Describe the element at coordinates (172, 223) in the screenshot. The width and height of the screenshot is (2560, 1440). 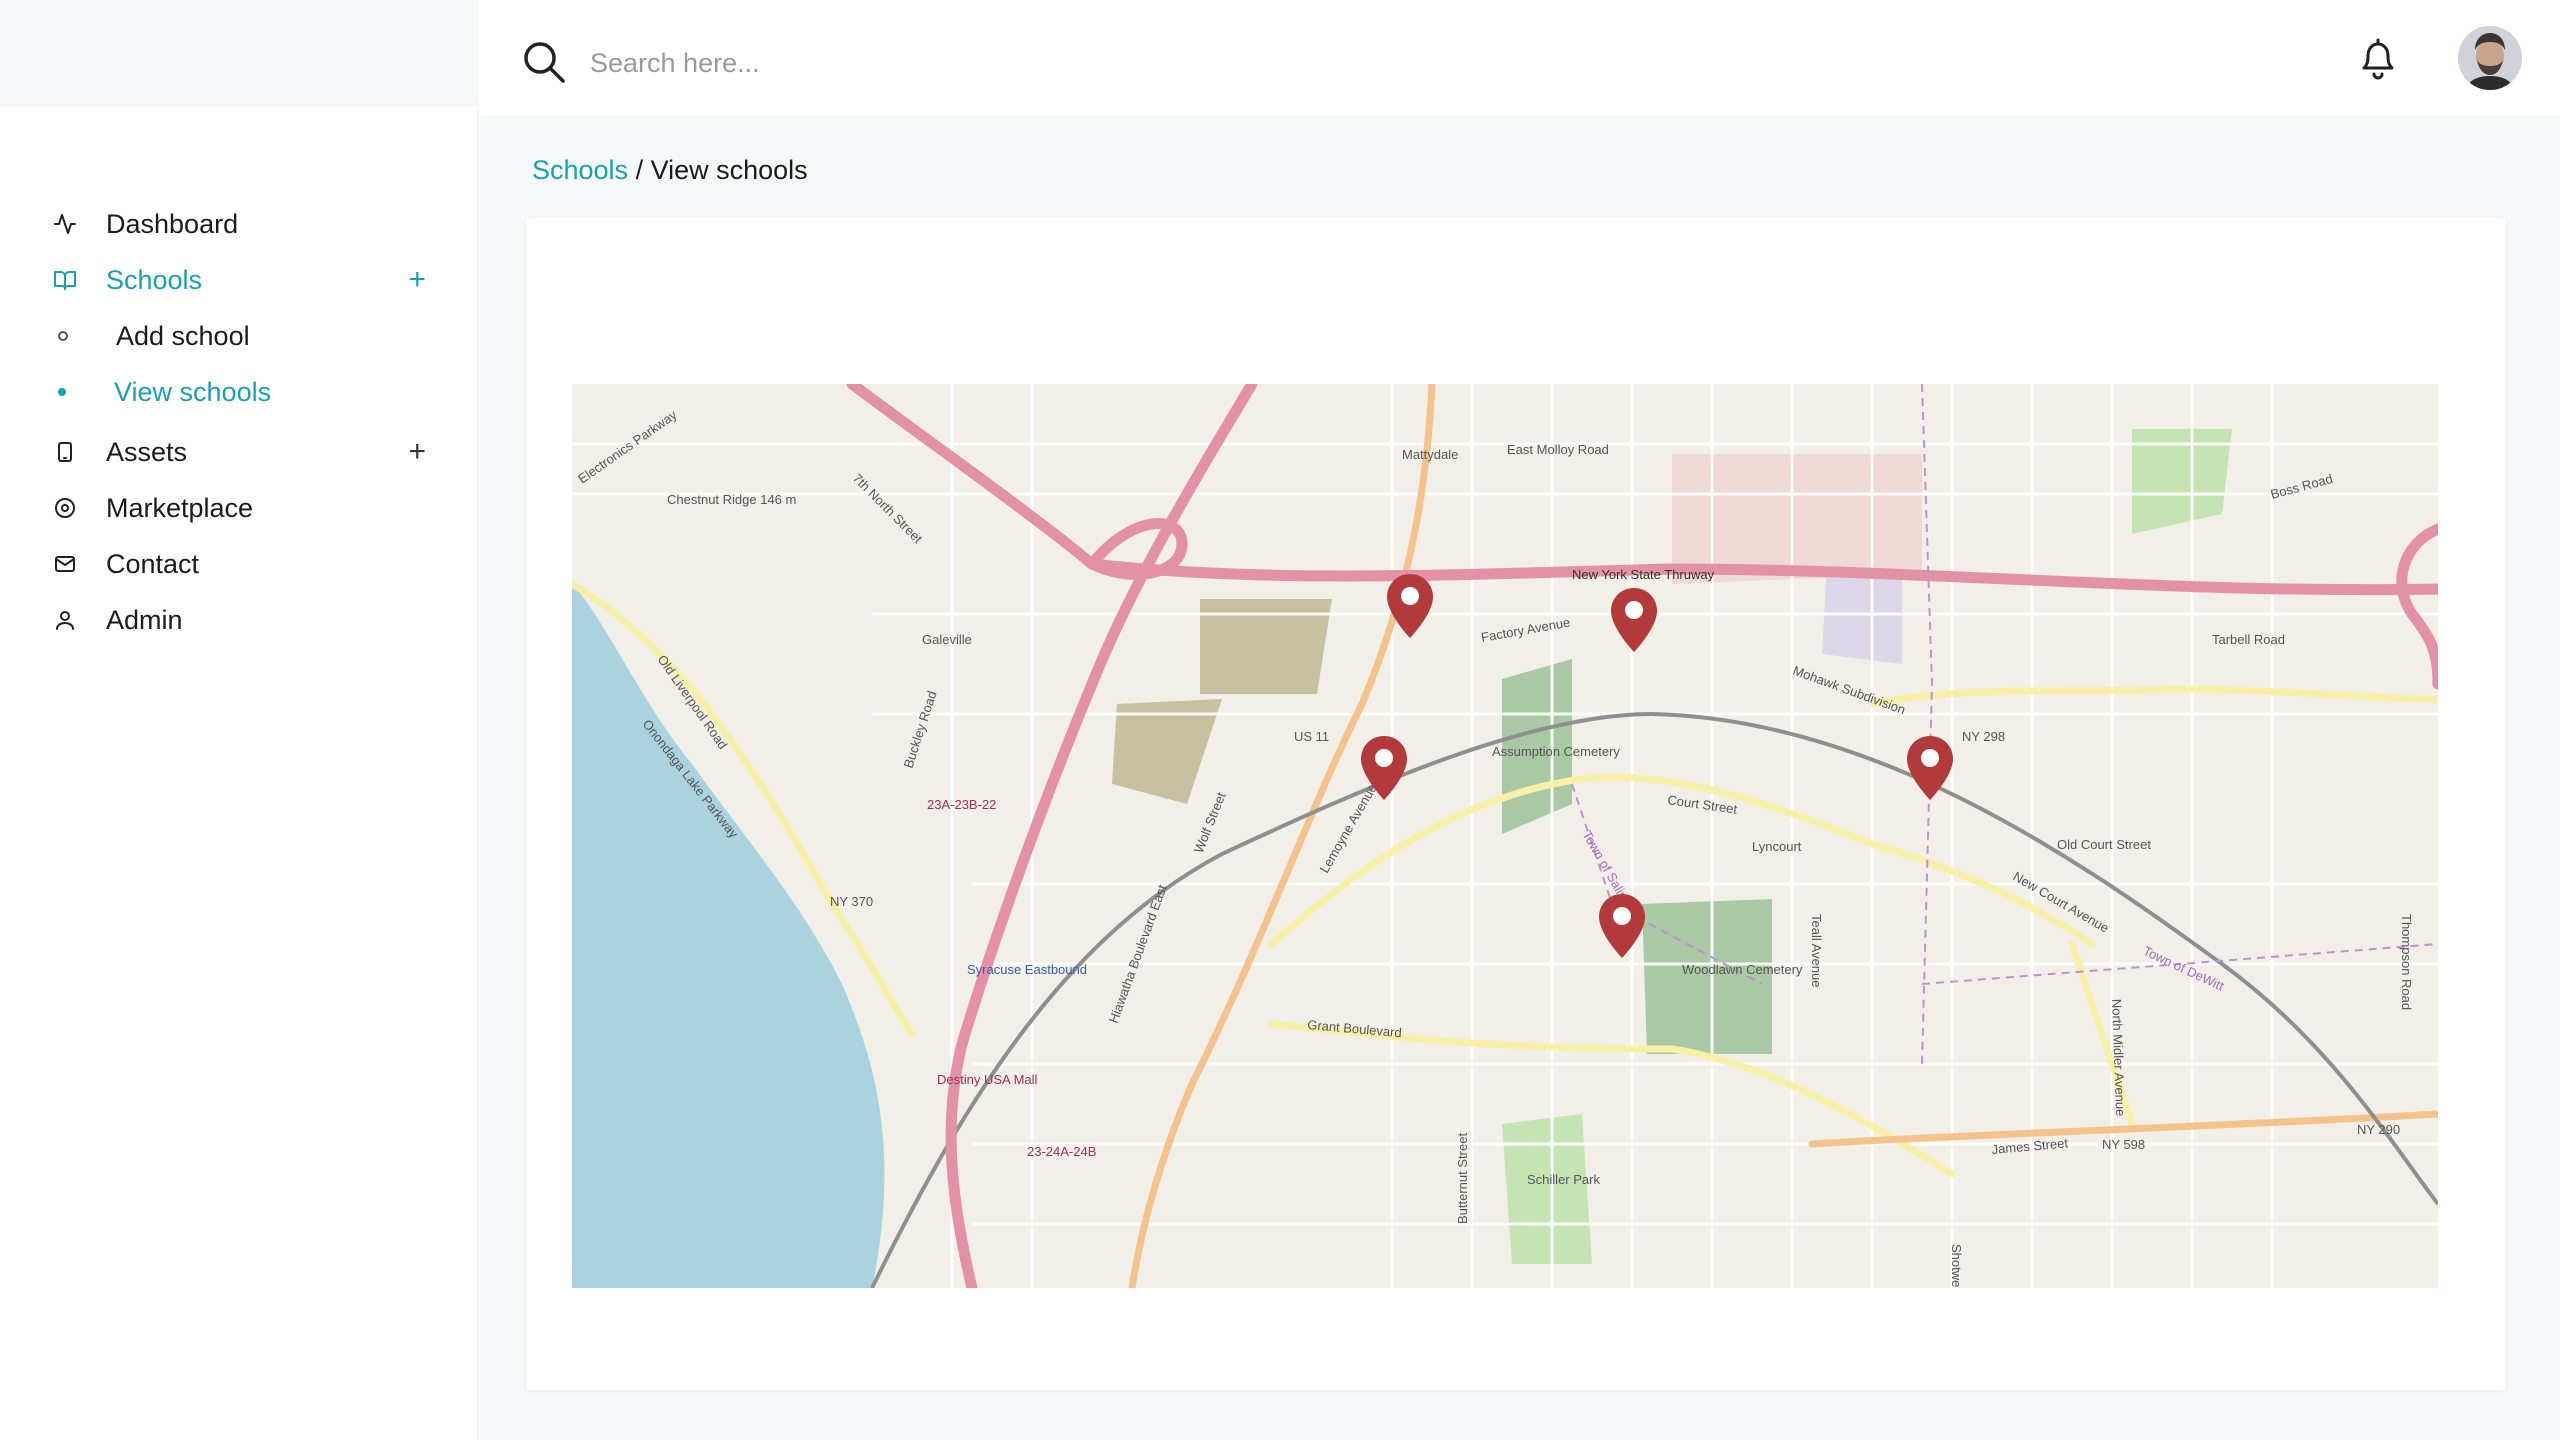
I see `sidebar-item-label: Dashboard` at that location.